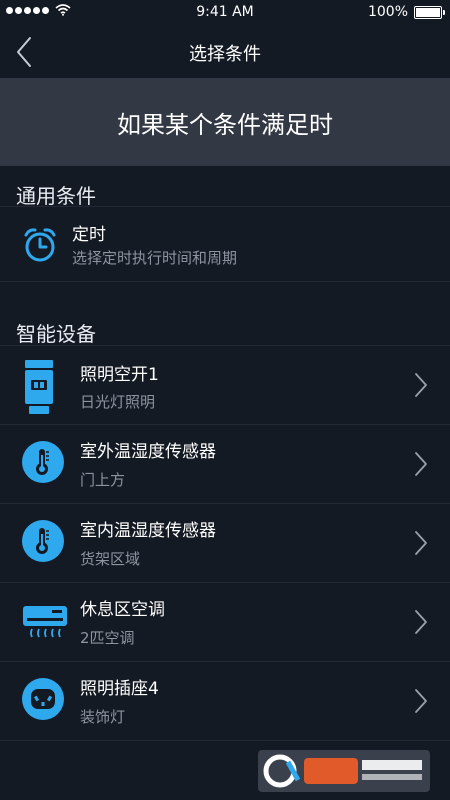  I want to click on list-item-title: 定时, so click(89, 235).